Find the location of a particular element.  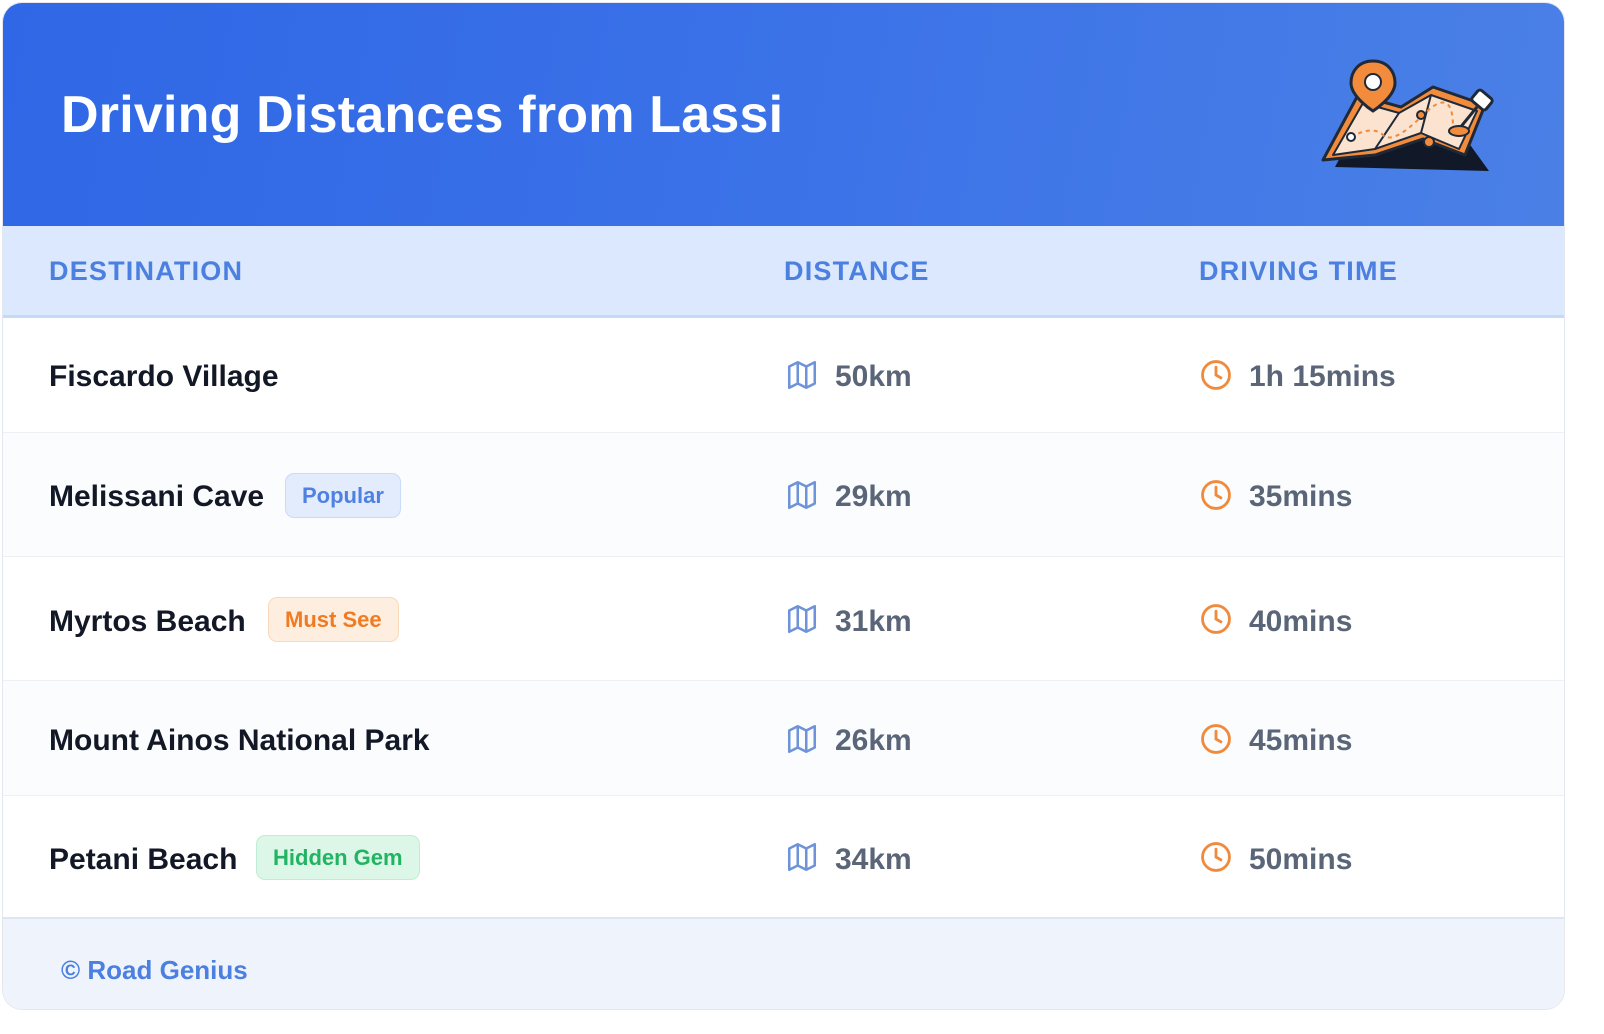

driving-time-value: 35mins is located at coordinates (1301, 496).